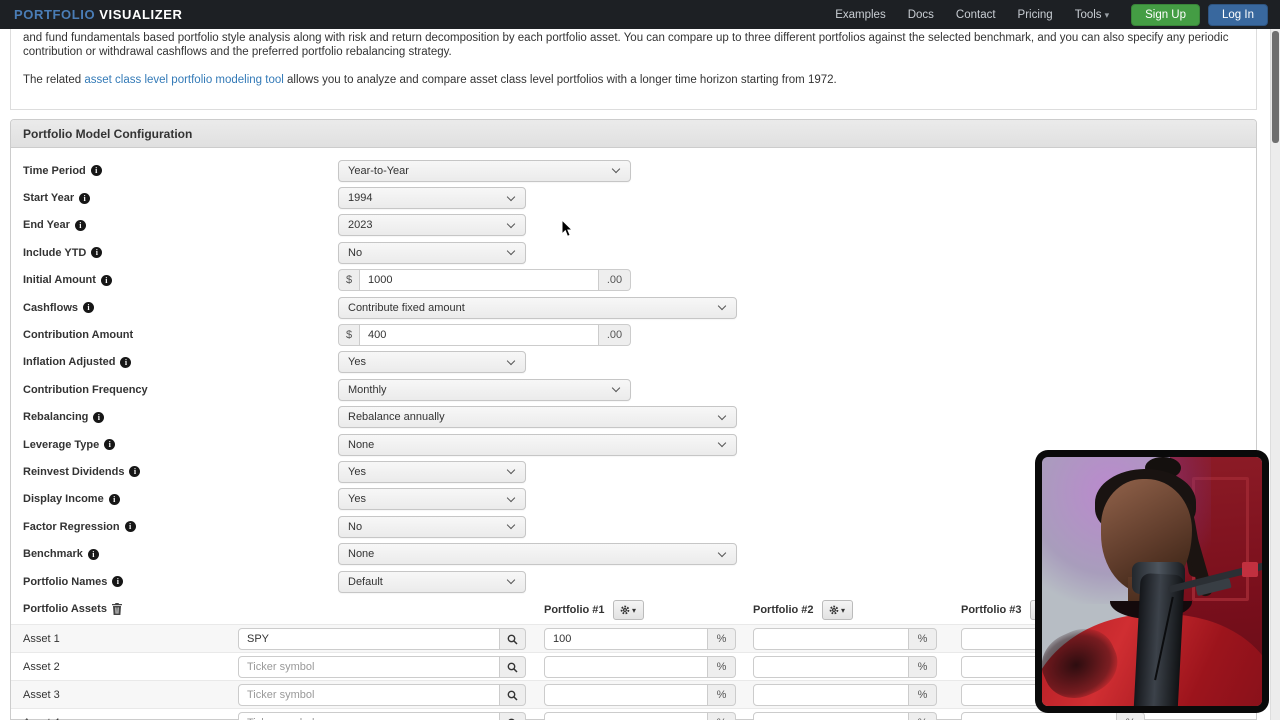 Image resolution: width=1280 pixels, height=720 pixels. Describe the element at coordinates (1039, 716) in the screenshot. I see `asset4-p3-percent-input` at that location.